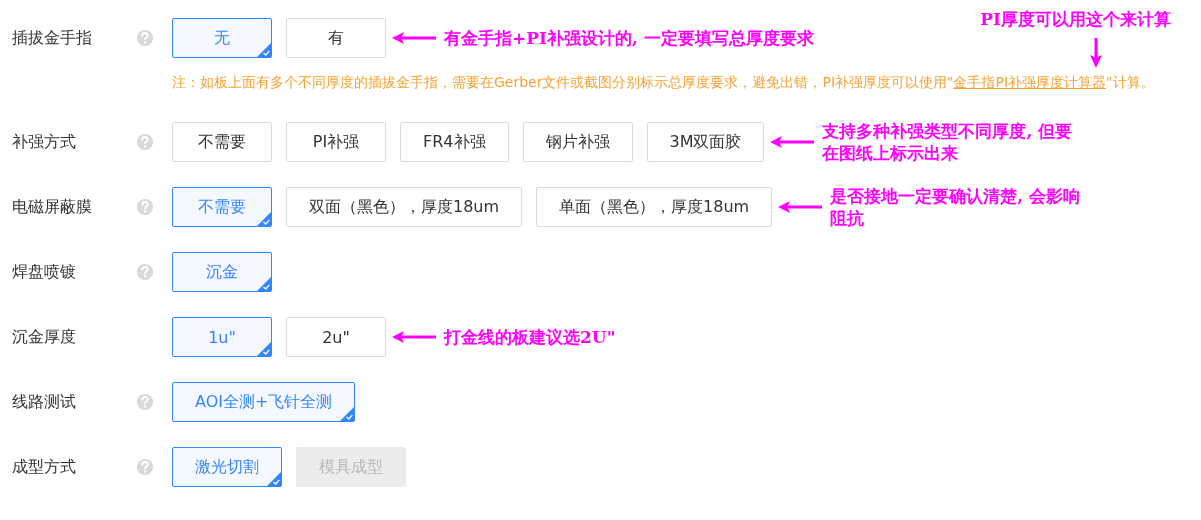 This screenshot has height=520, width=1201. What do you see at coordinates (44, 142) in the screenshot?
I see `field-label: 补强方式` at bounding box center [44, 142].